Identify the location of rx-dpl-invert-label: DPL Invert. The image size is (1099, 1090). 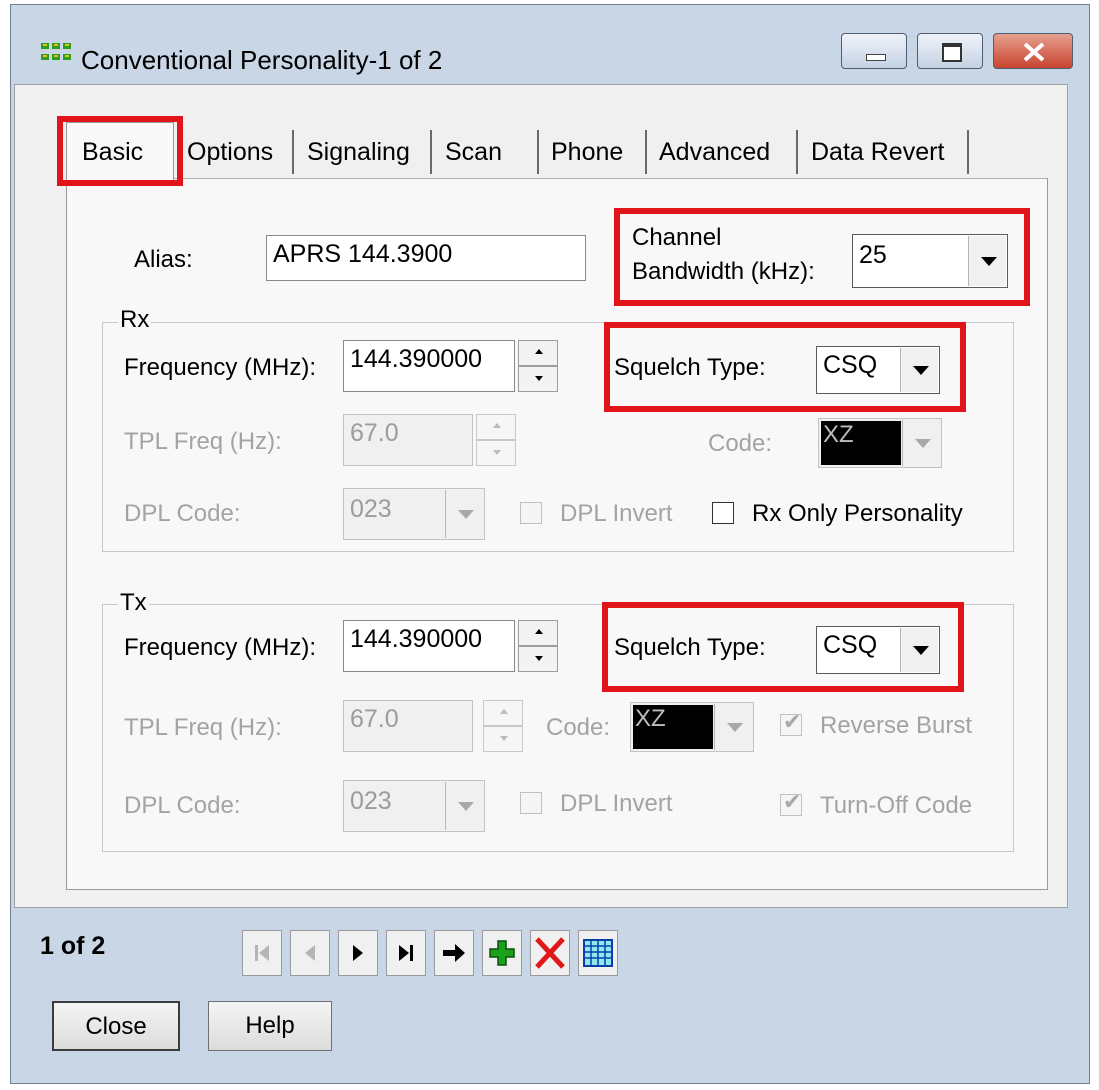
(616, 513).